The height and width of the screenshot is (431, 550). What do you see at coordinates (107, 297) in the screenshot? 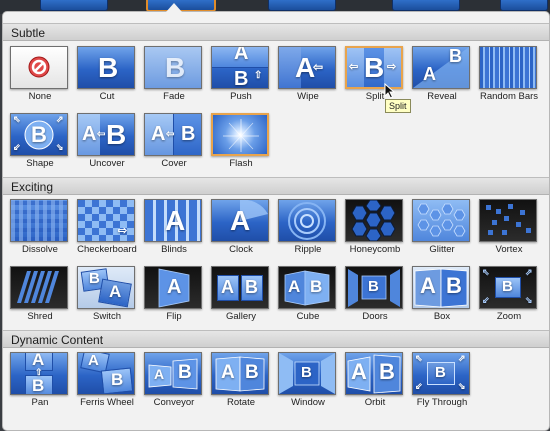
I see `transition-switch: B A Switch` at bounding box center [107, 297].